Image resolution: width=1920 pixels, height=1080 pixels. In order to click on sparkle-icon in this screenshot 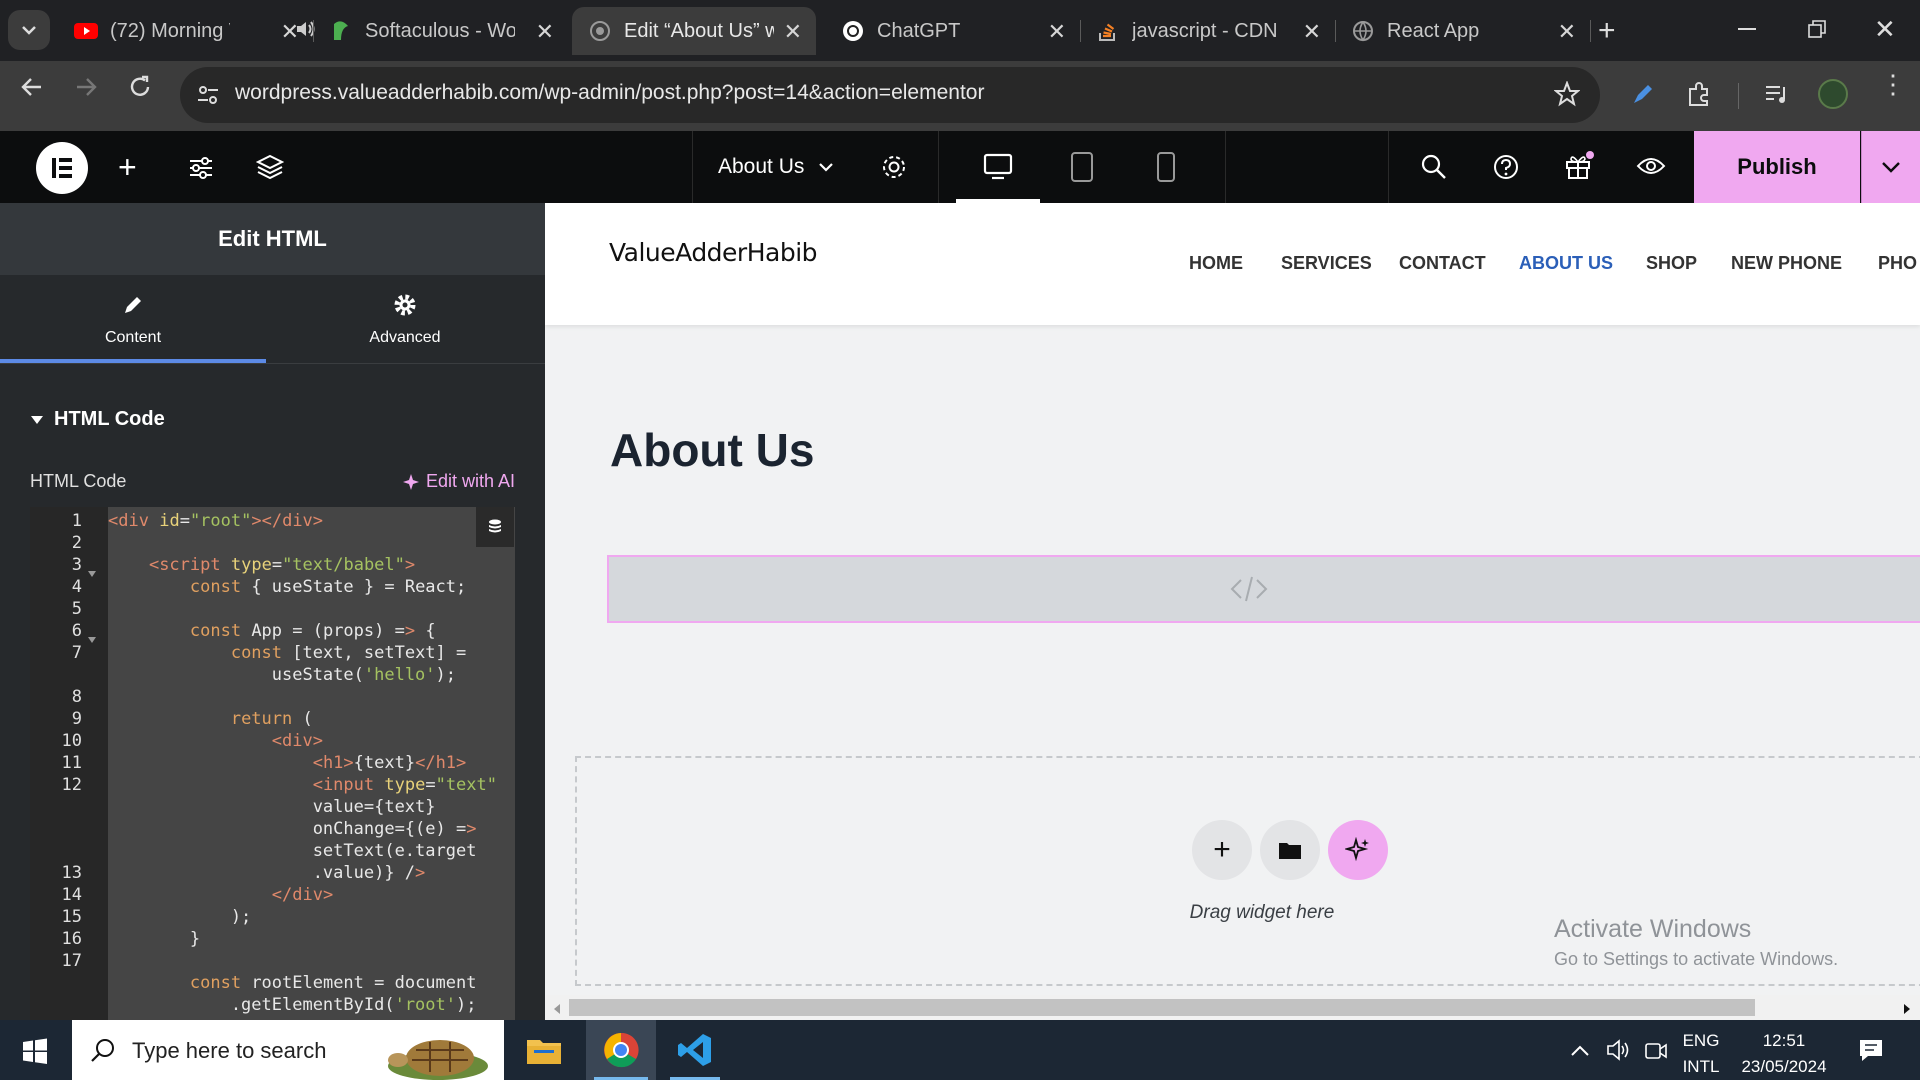, I will do `click(411, 481)`.